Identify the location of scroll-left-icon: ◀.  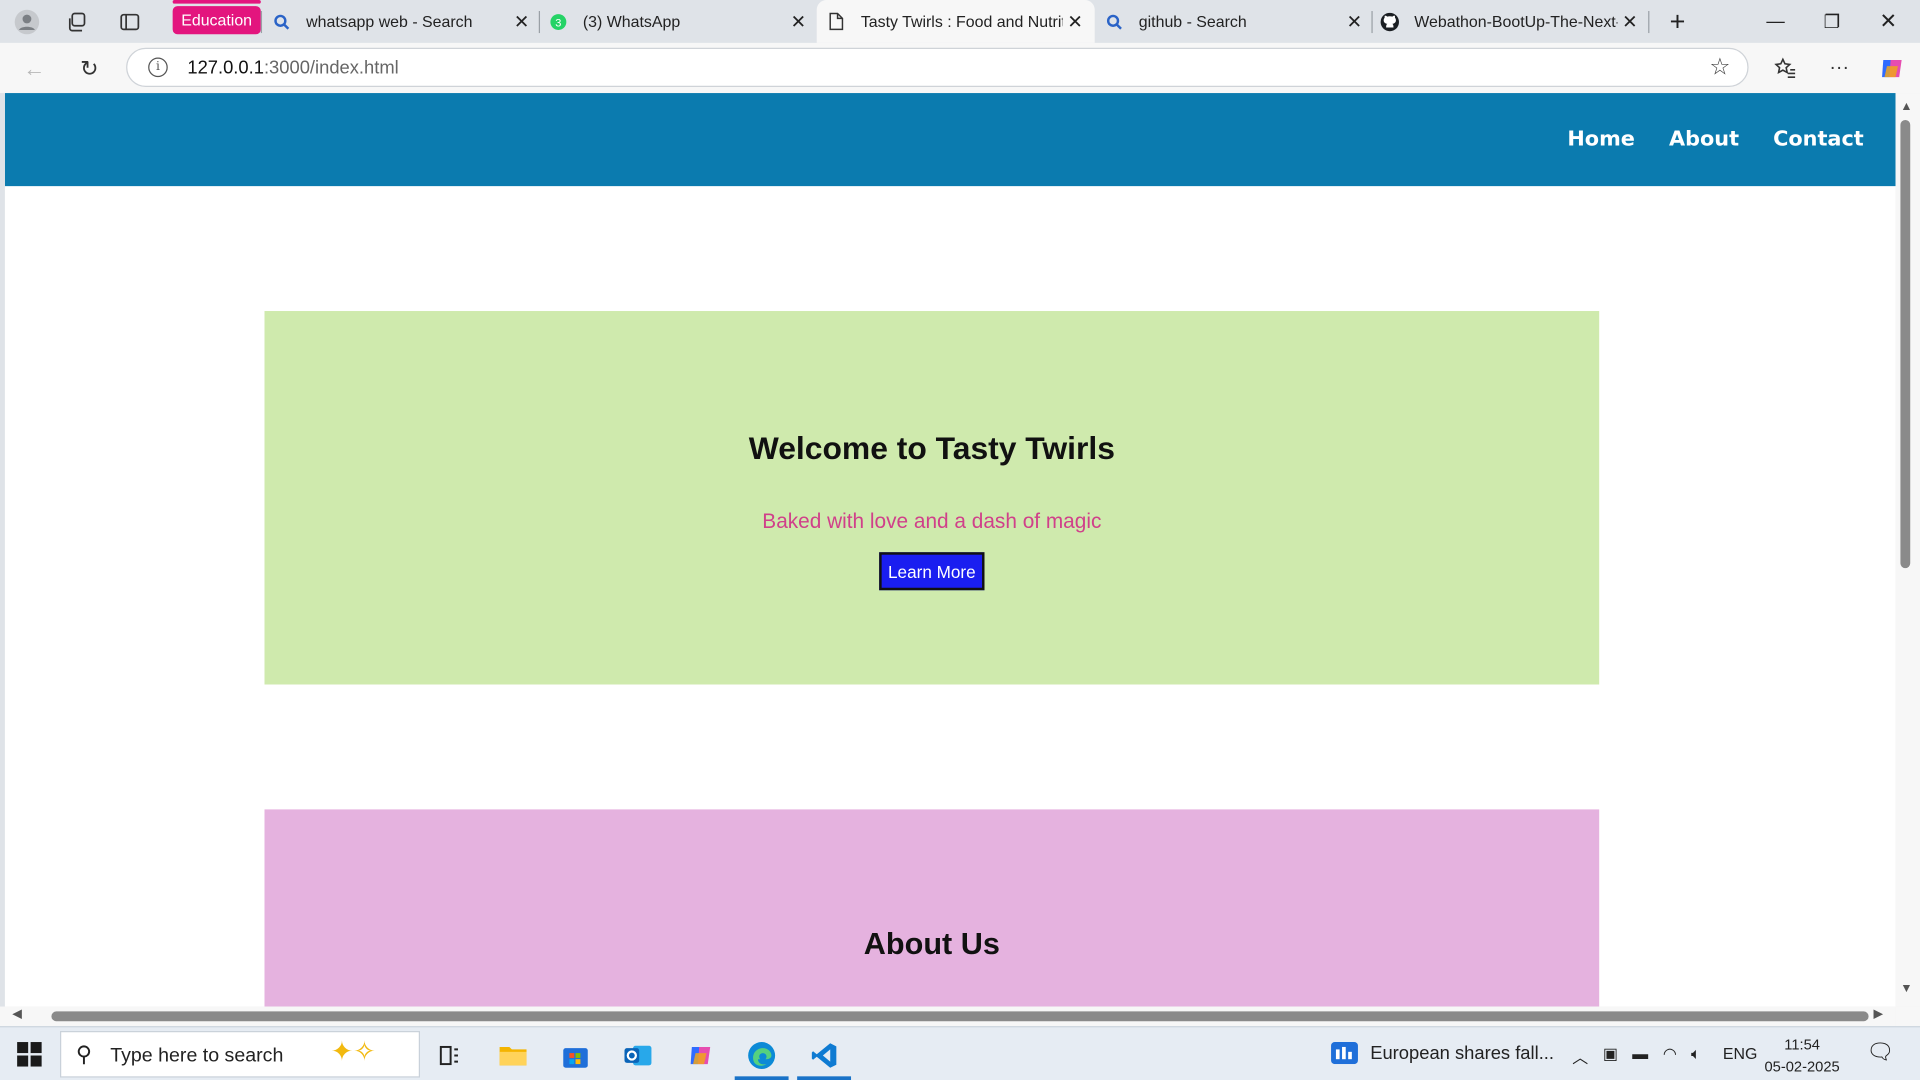
(16, 1014).